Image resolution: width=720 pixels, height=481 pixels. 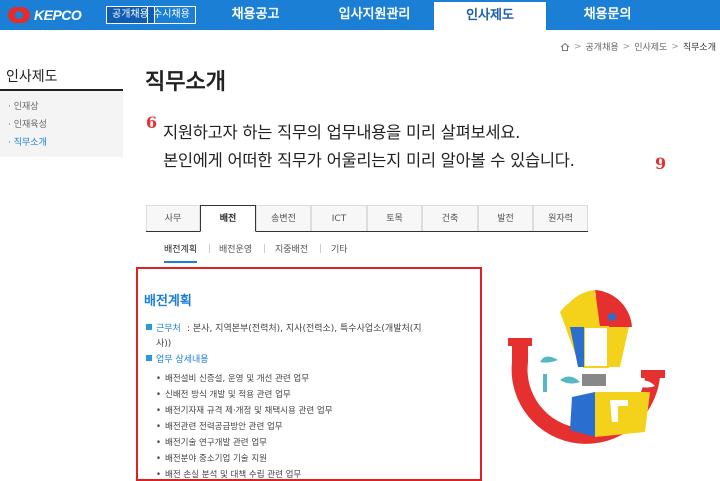 I want to click on tab-architecture: 건축, so click(x=450, y=218).